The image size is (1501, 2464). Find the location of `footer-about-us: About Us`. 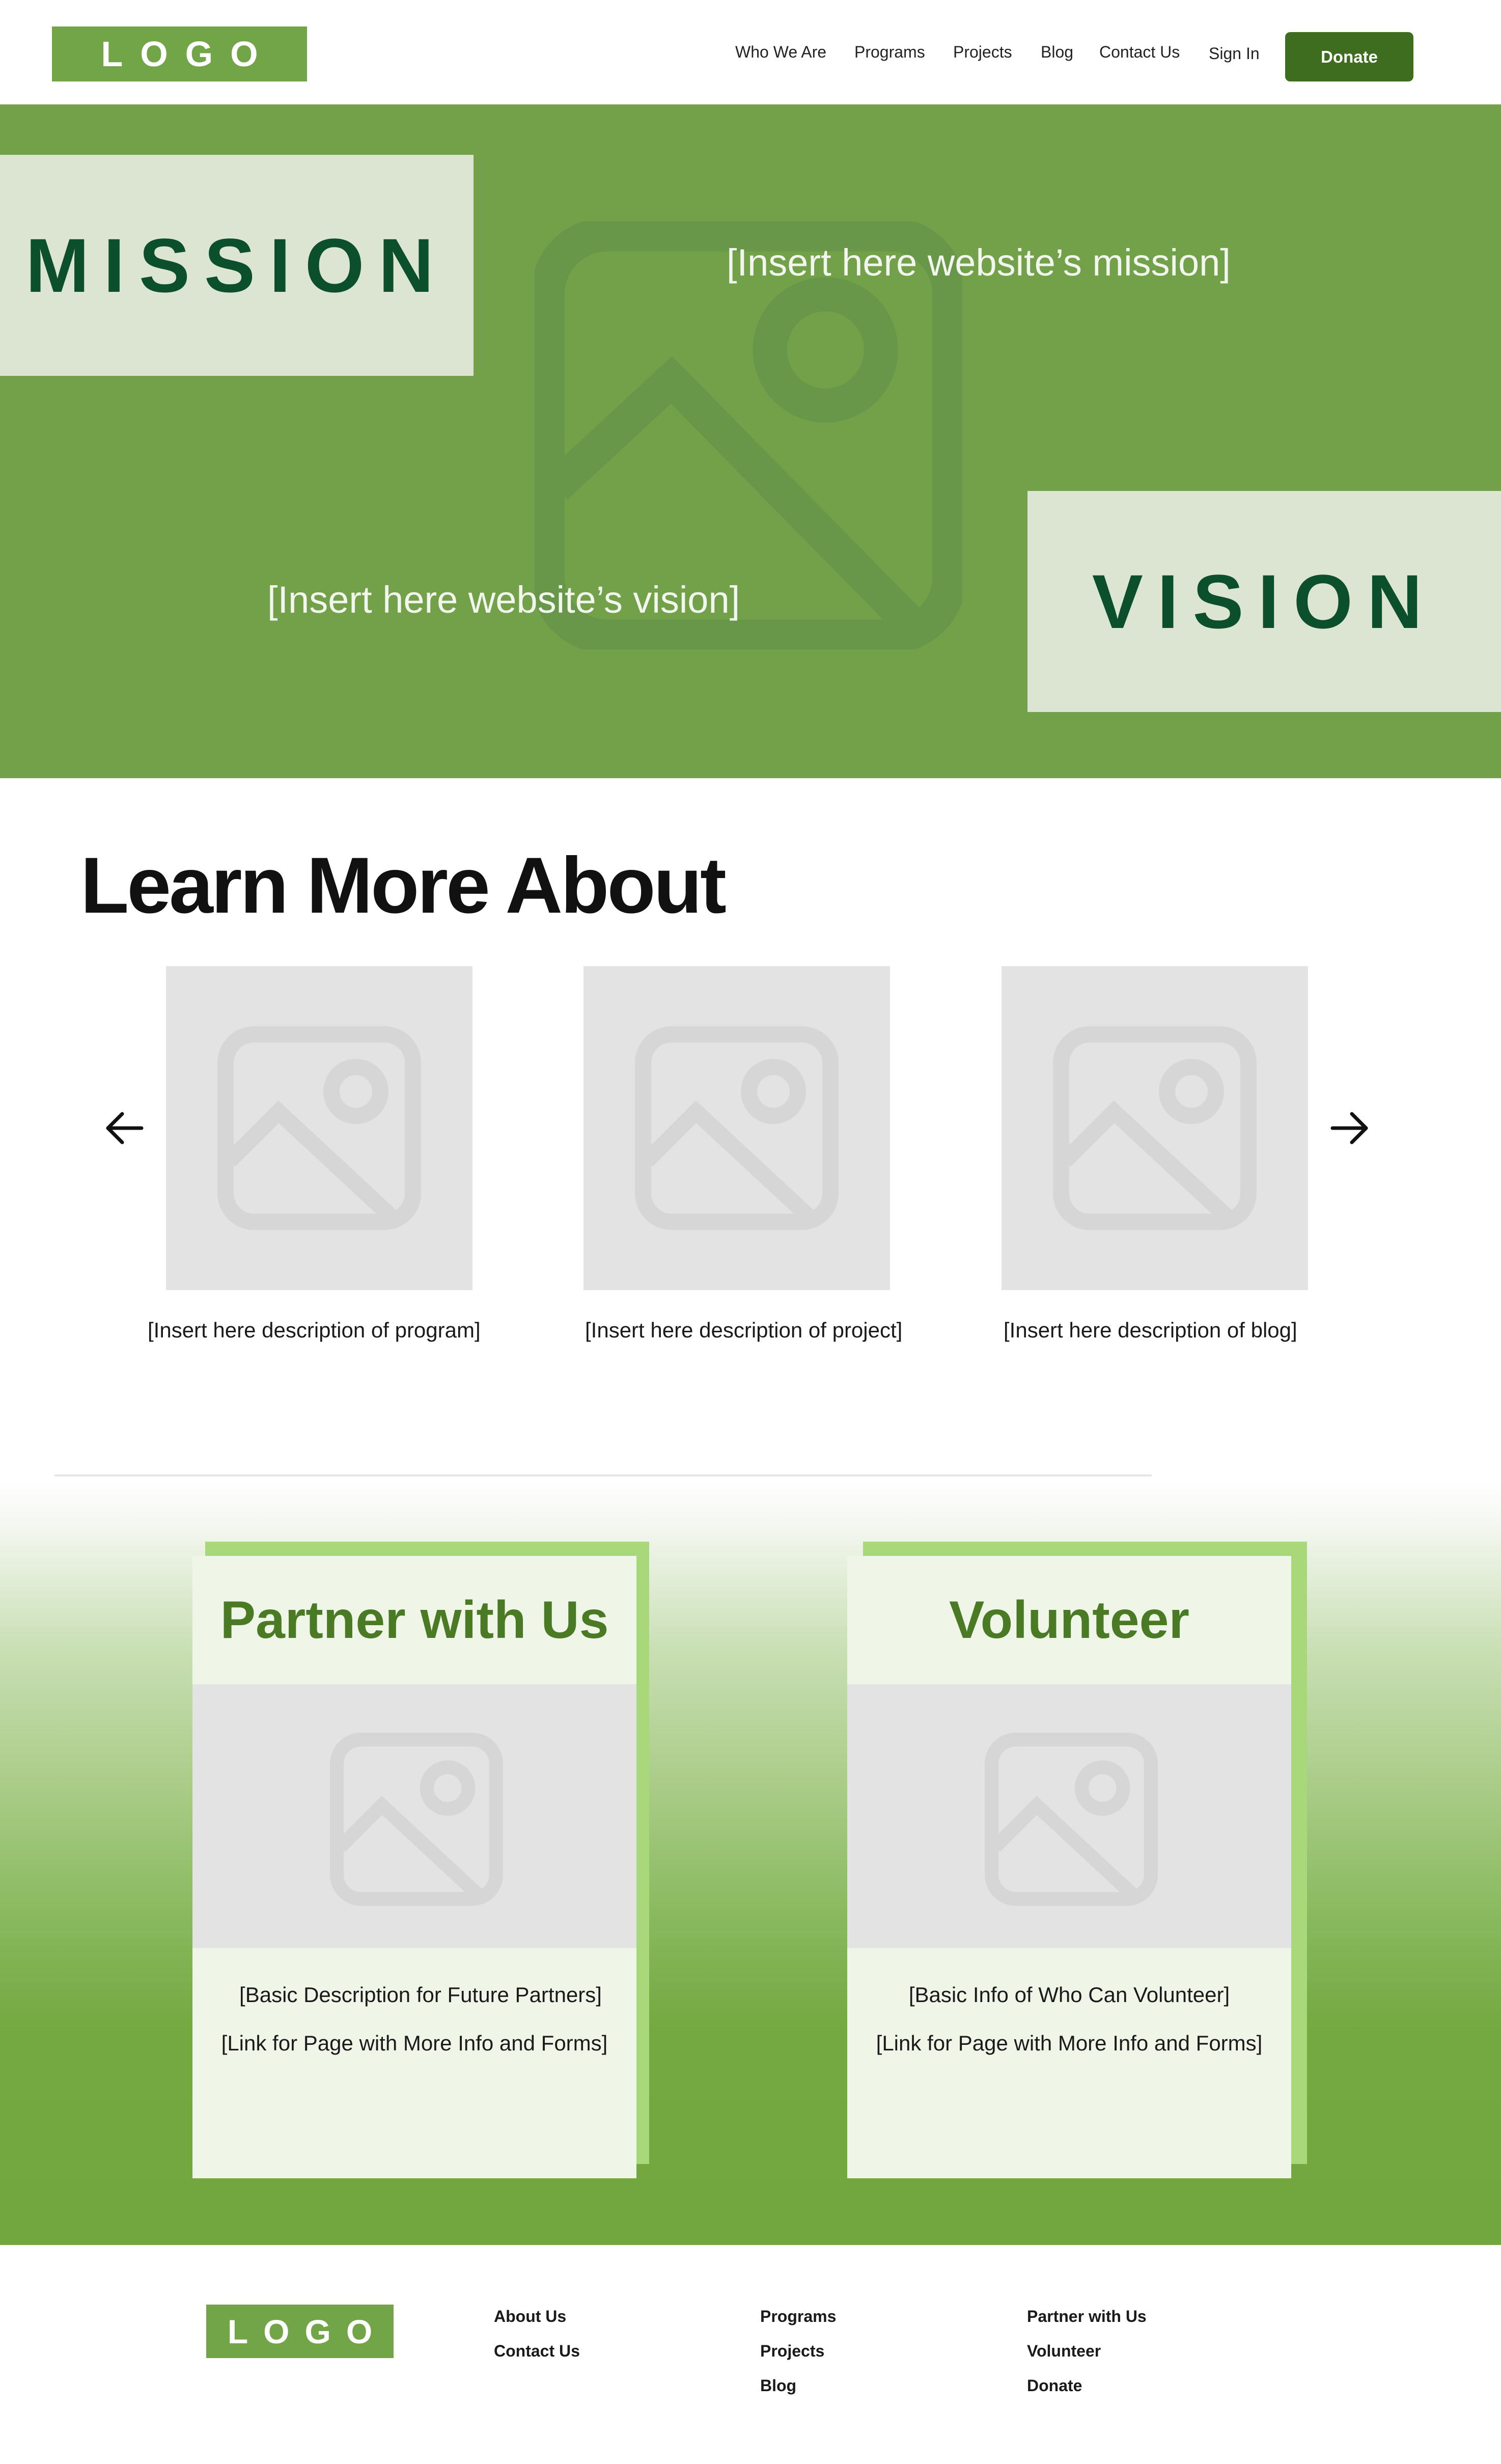

footer-about-us: About Us is located at coordinates (530, 2316).